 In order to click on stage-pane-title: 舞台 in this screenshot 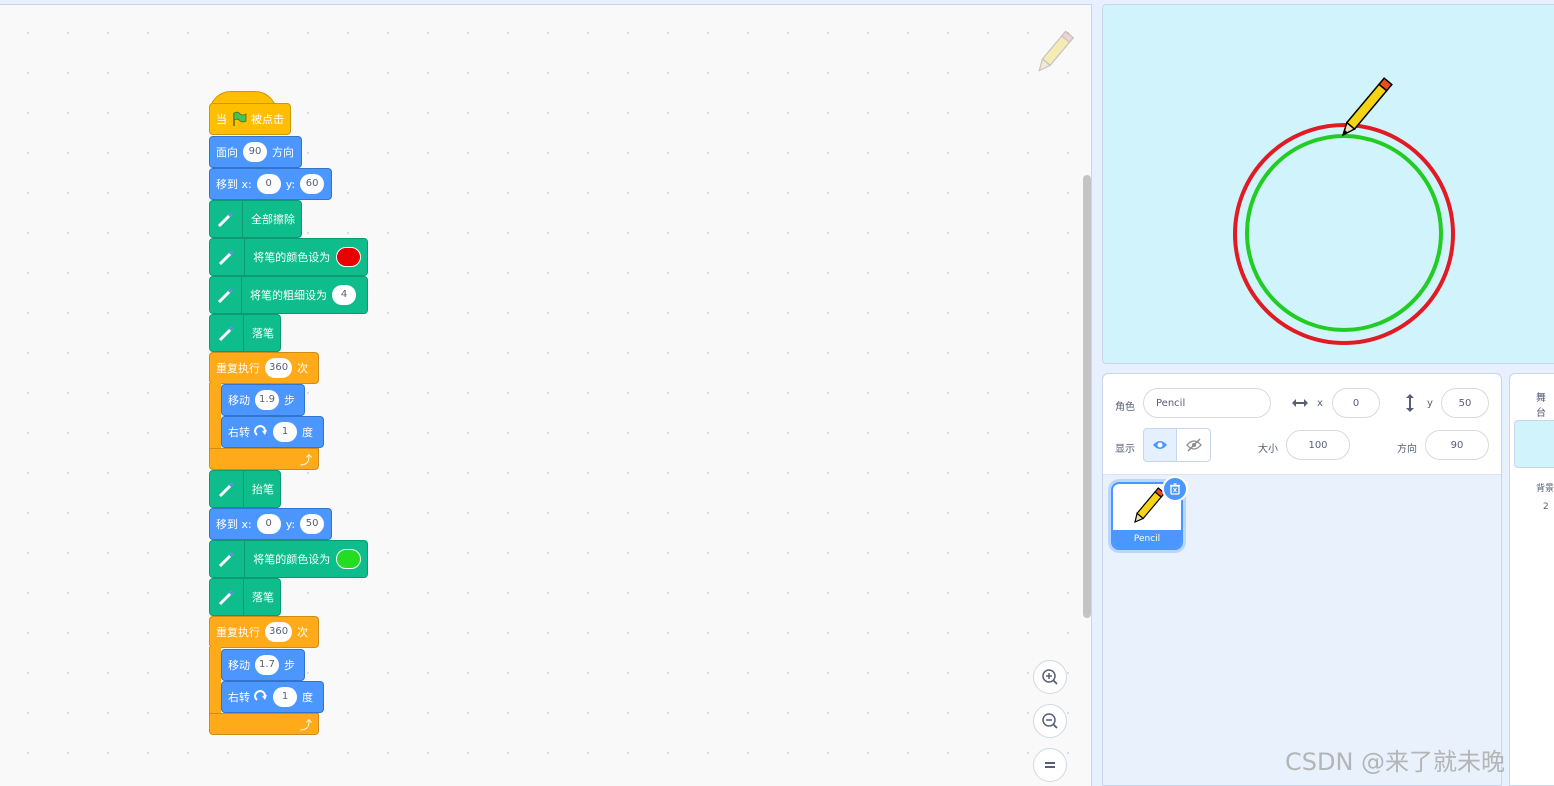, I will do `click(1541, 406)`.